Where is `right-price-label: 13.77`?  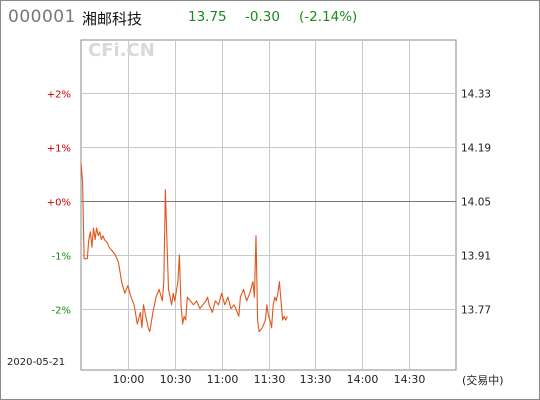
right-price-label: 13.77 is located at coordinates (476, 311).